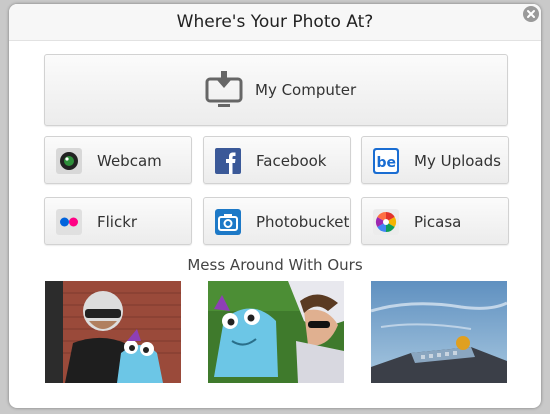 The height and width of the screenshot is (414, 550). I want to click on facebook-icon, so click(228, 161).